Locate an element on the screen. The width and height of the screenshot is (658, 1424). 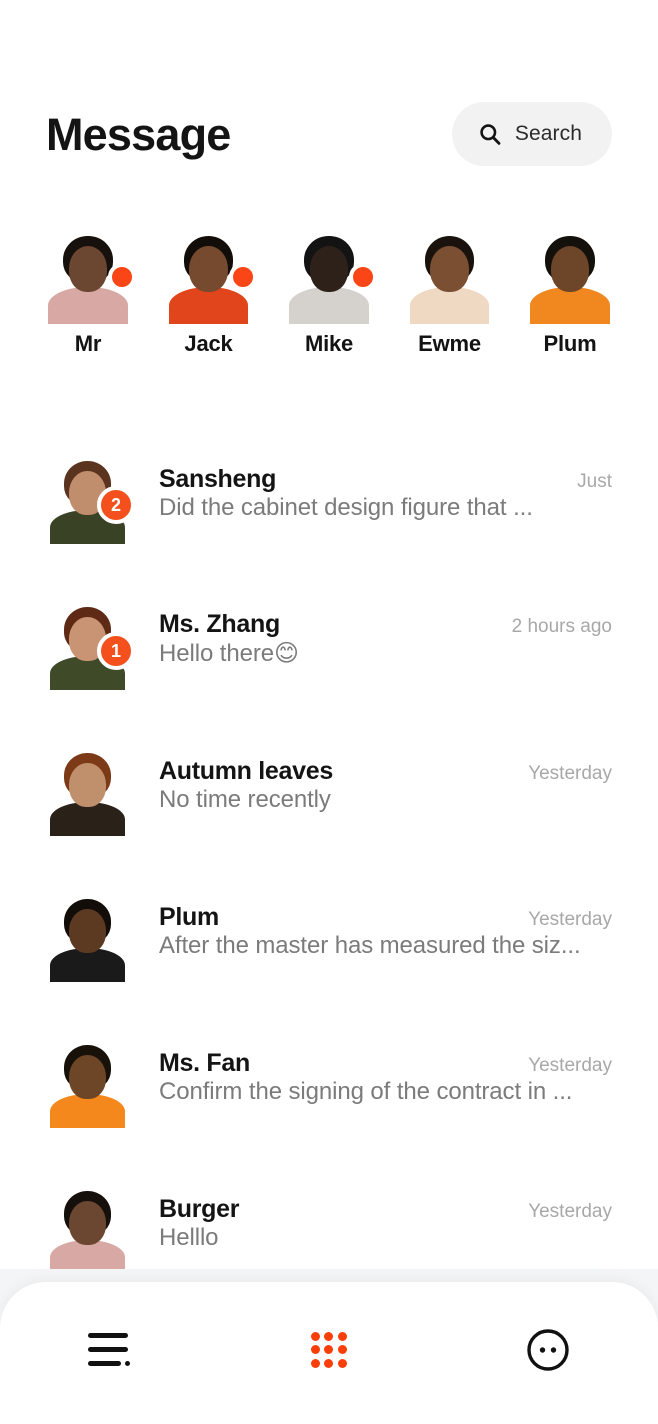
story-name: Mr is located at coordinates (88, 343).